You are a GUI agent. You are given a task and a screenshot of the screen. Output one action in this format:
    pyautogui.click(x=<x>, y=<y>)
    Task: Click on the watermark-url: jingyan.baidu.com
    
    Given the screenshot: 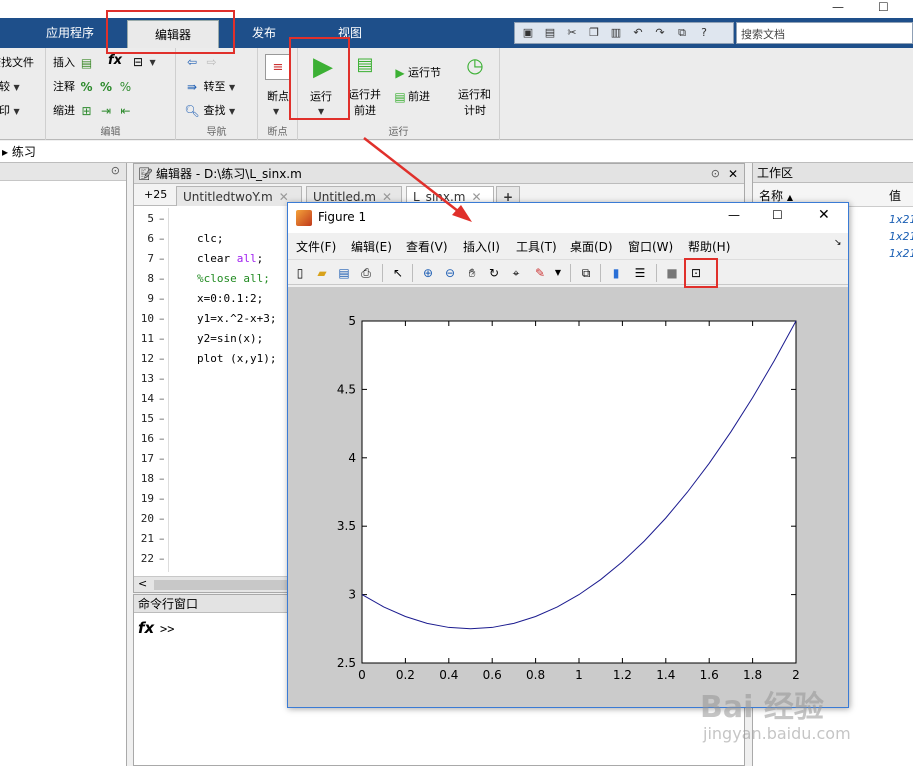 What is the action you would take?
    pyautogui.click(x=777, y=733)
    